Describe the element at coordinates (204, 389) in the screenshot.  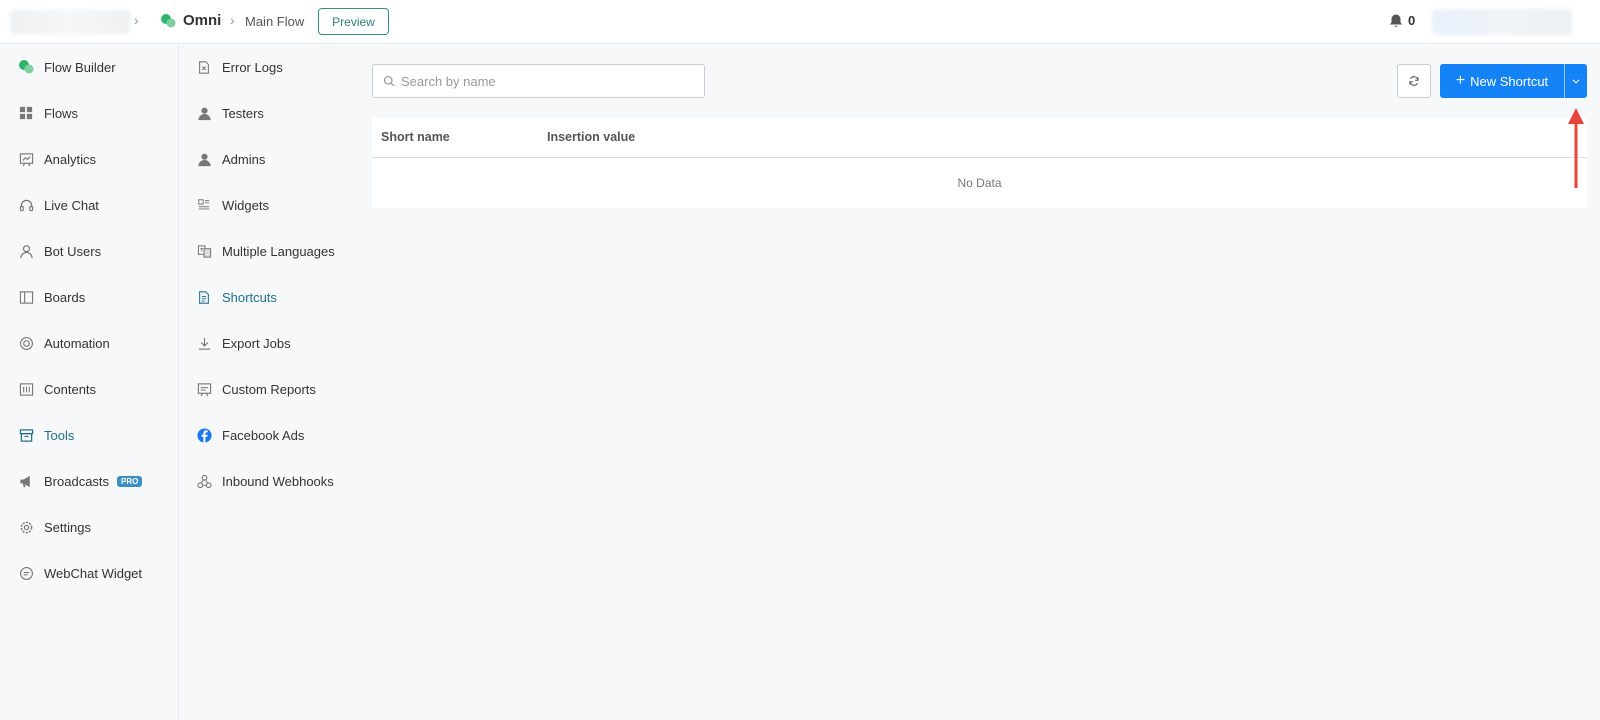
I see `report-icon` at that location.